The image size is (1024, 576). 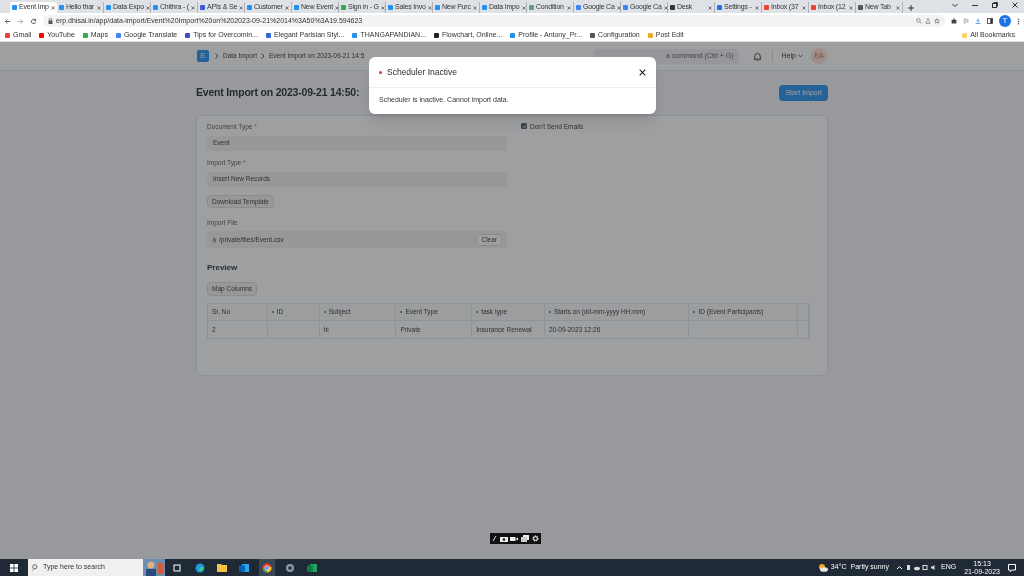 I want to click on profile-avatar: T, so click(x=1005, y=21).